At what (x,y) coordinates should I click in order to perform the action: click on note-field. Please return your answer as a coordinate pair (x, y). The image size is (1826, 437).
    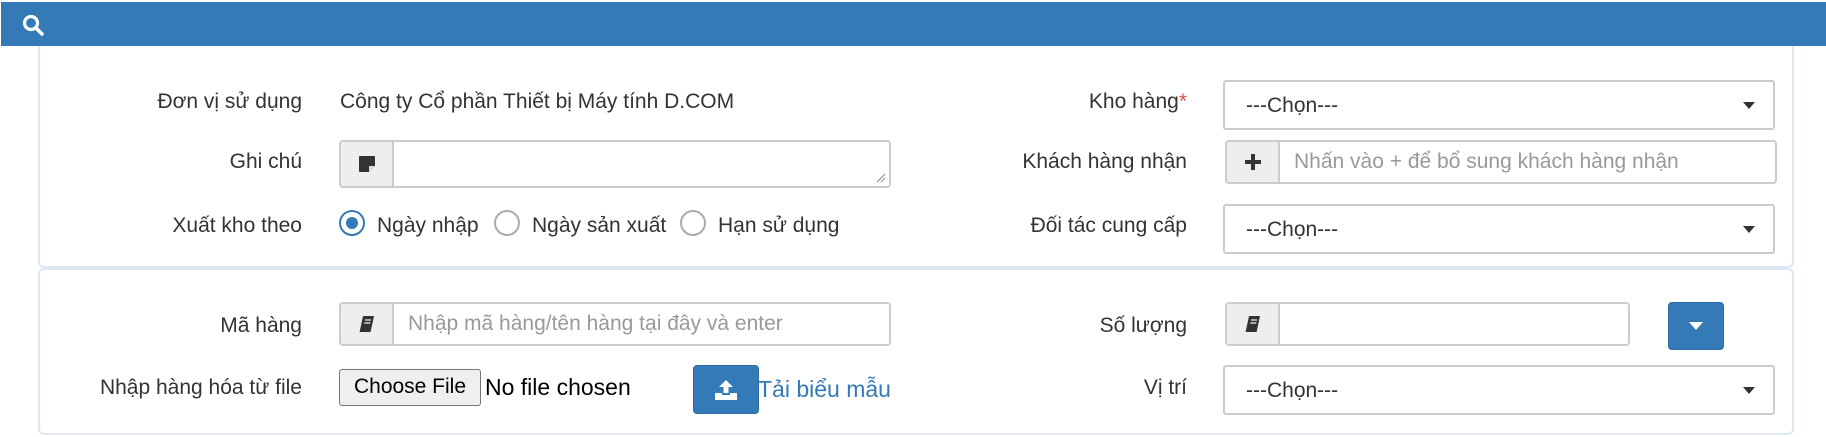
    Looking at the image, I should click on (615, 164).